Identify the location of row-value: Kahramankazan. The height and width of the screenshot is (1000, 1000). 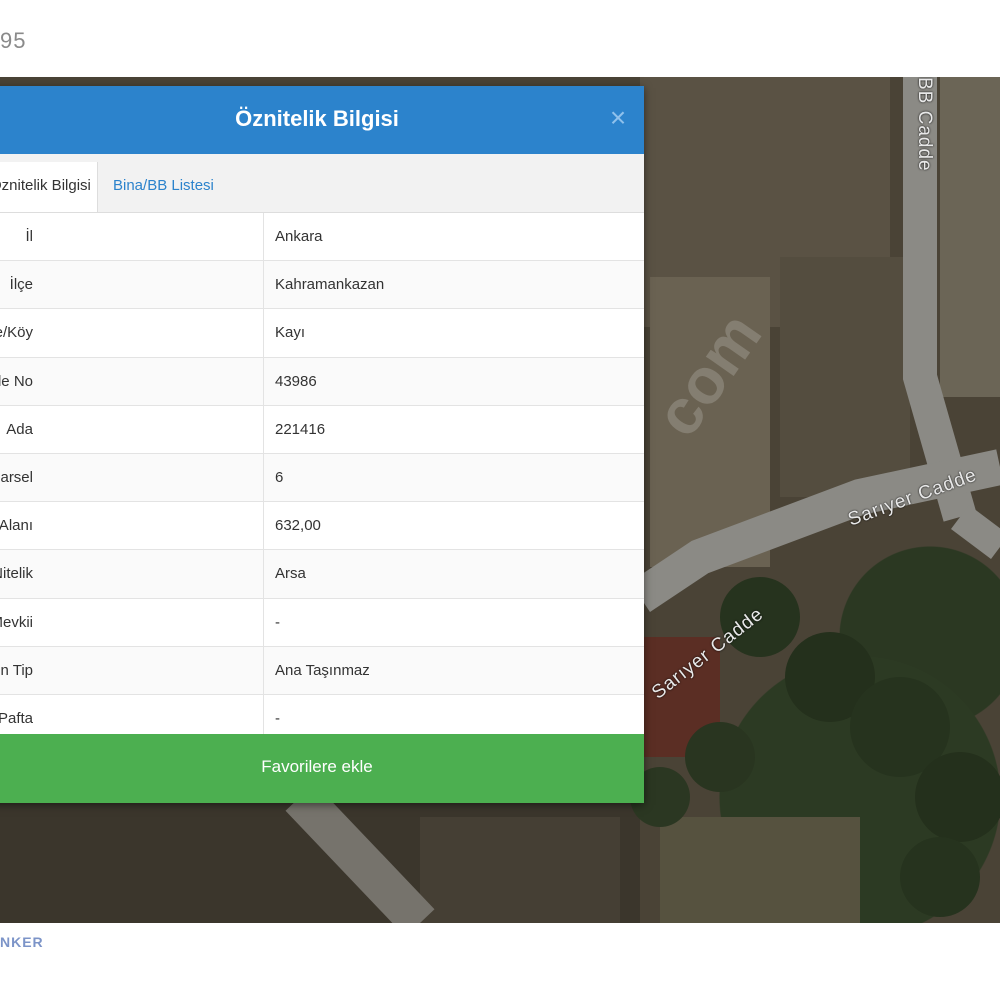
(330, 285).